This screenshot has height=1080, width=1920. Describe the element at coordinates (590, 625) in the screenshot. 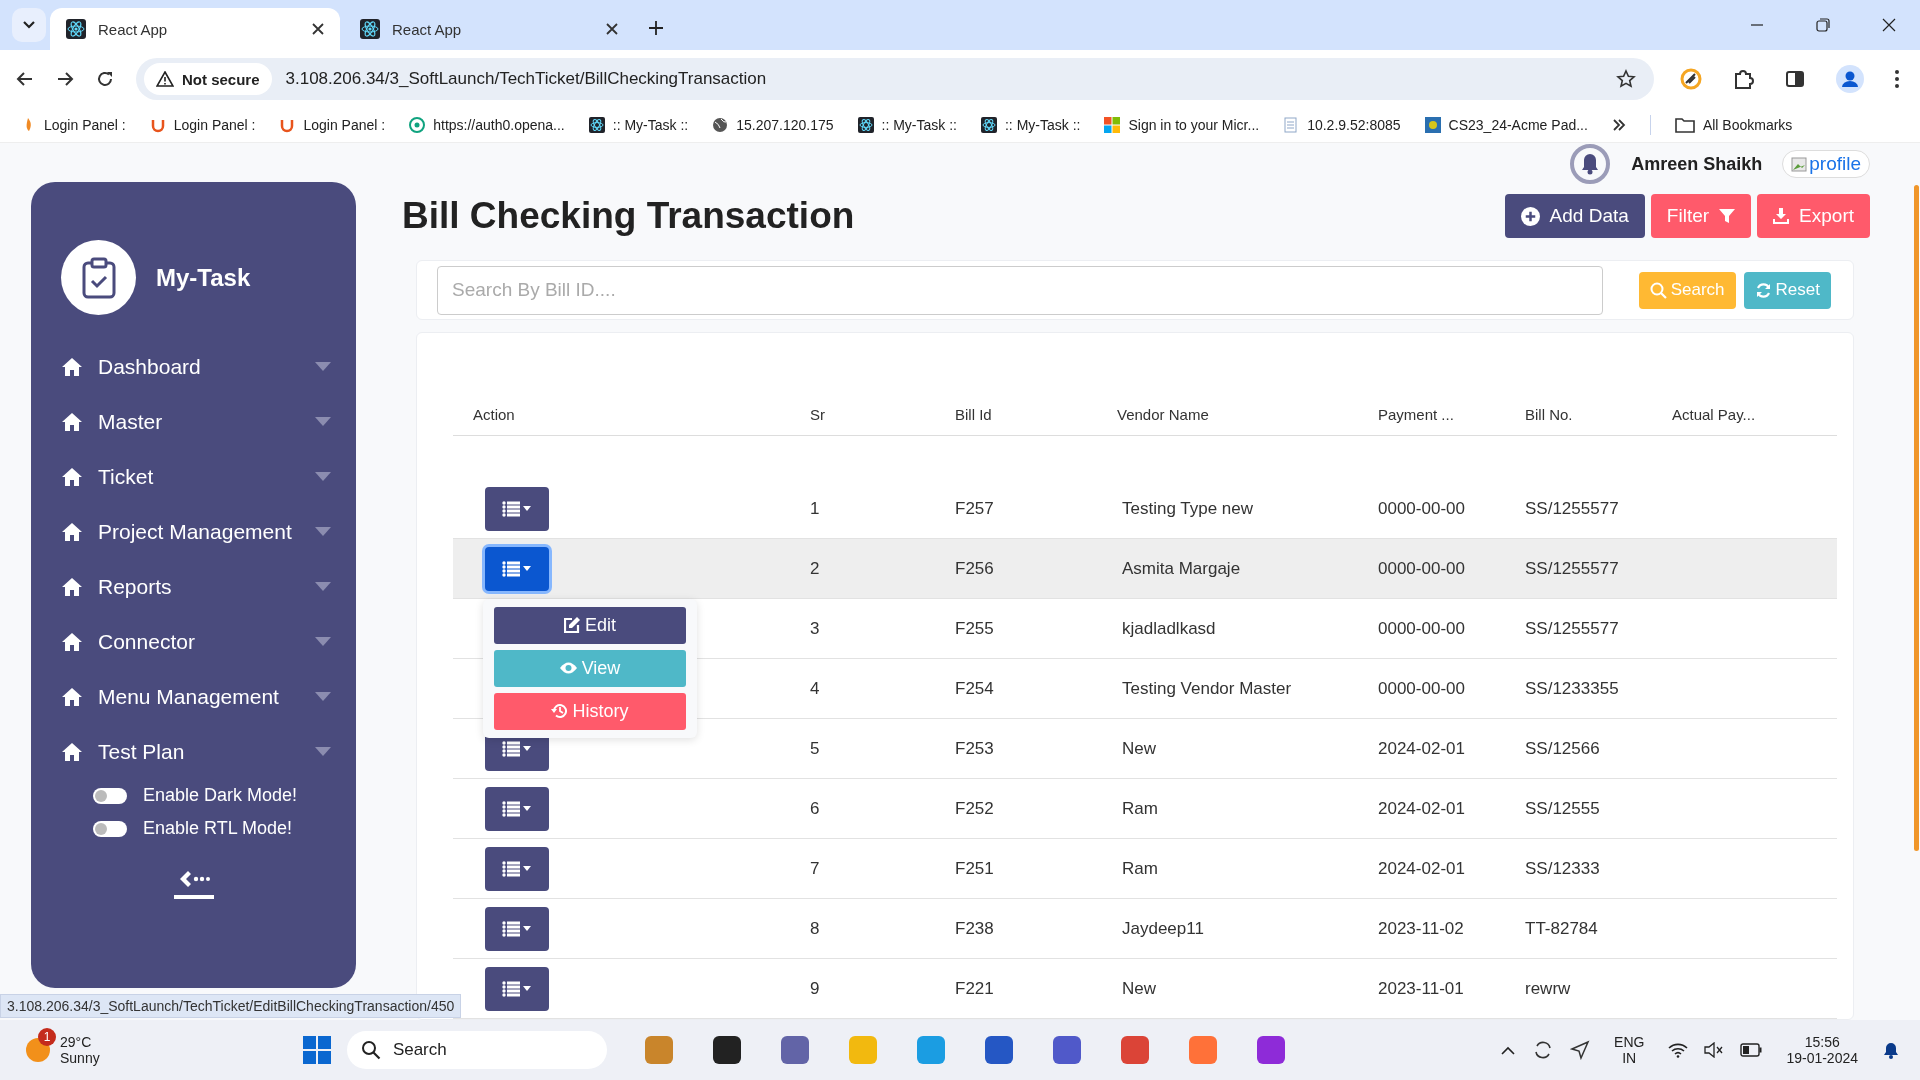

I see `edit-menu-item: Edit` at that location.